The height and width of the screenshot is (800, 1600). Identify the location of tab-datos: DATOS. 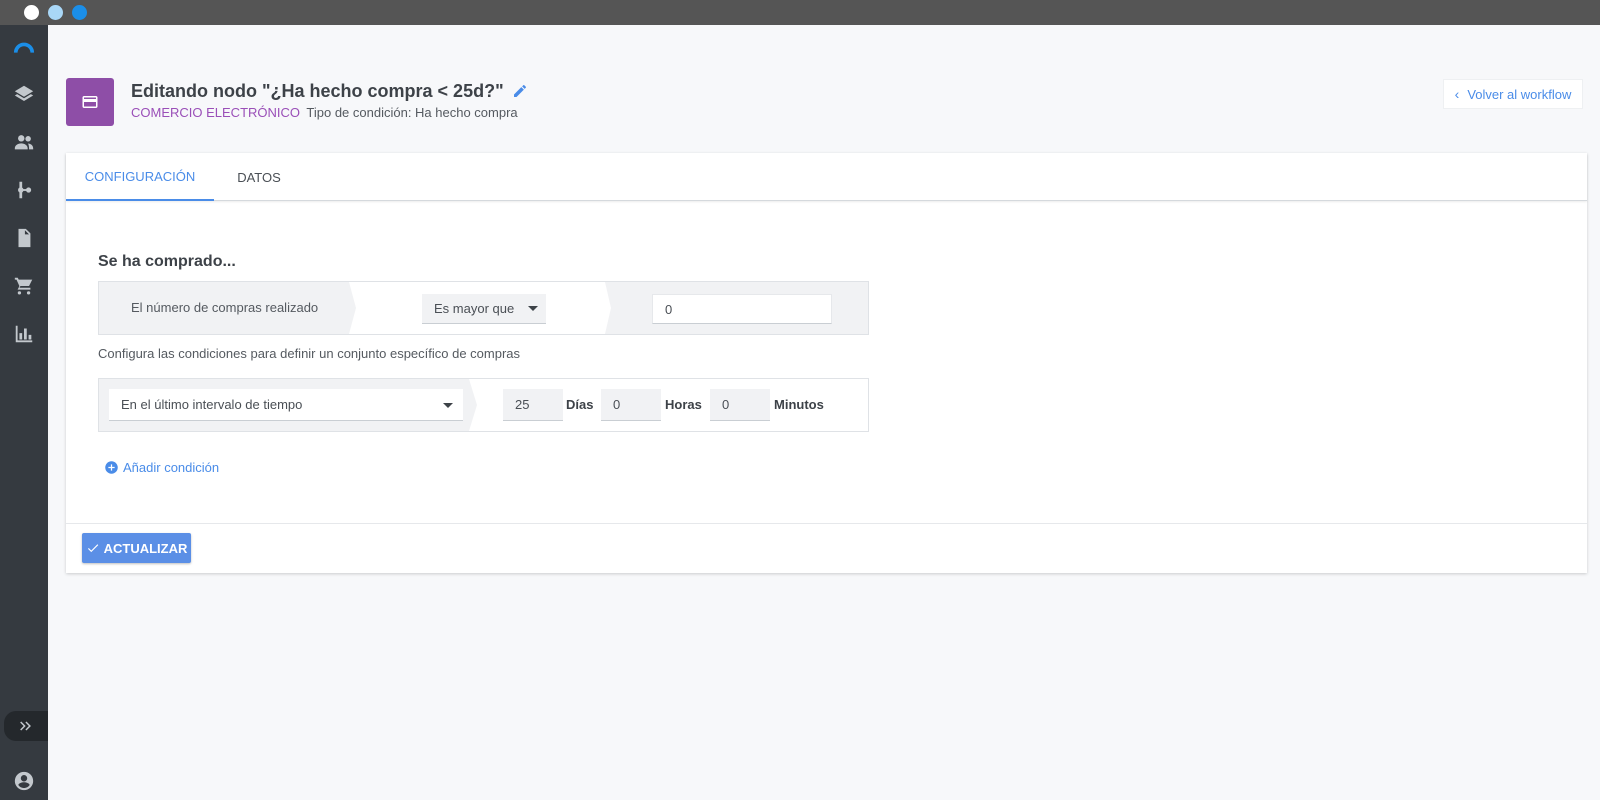
(259, 177).